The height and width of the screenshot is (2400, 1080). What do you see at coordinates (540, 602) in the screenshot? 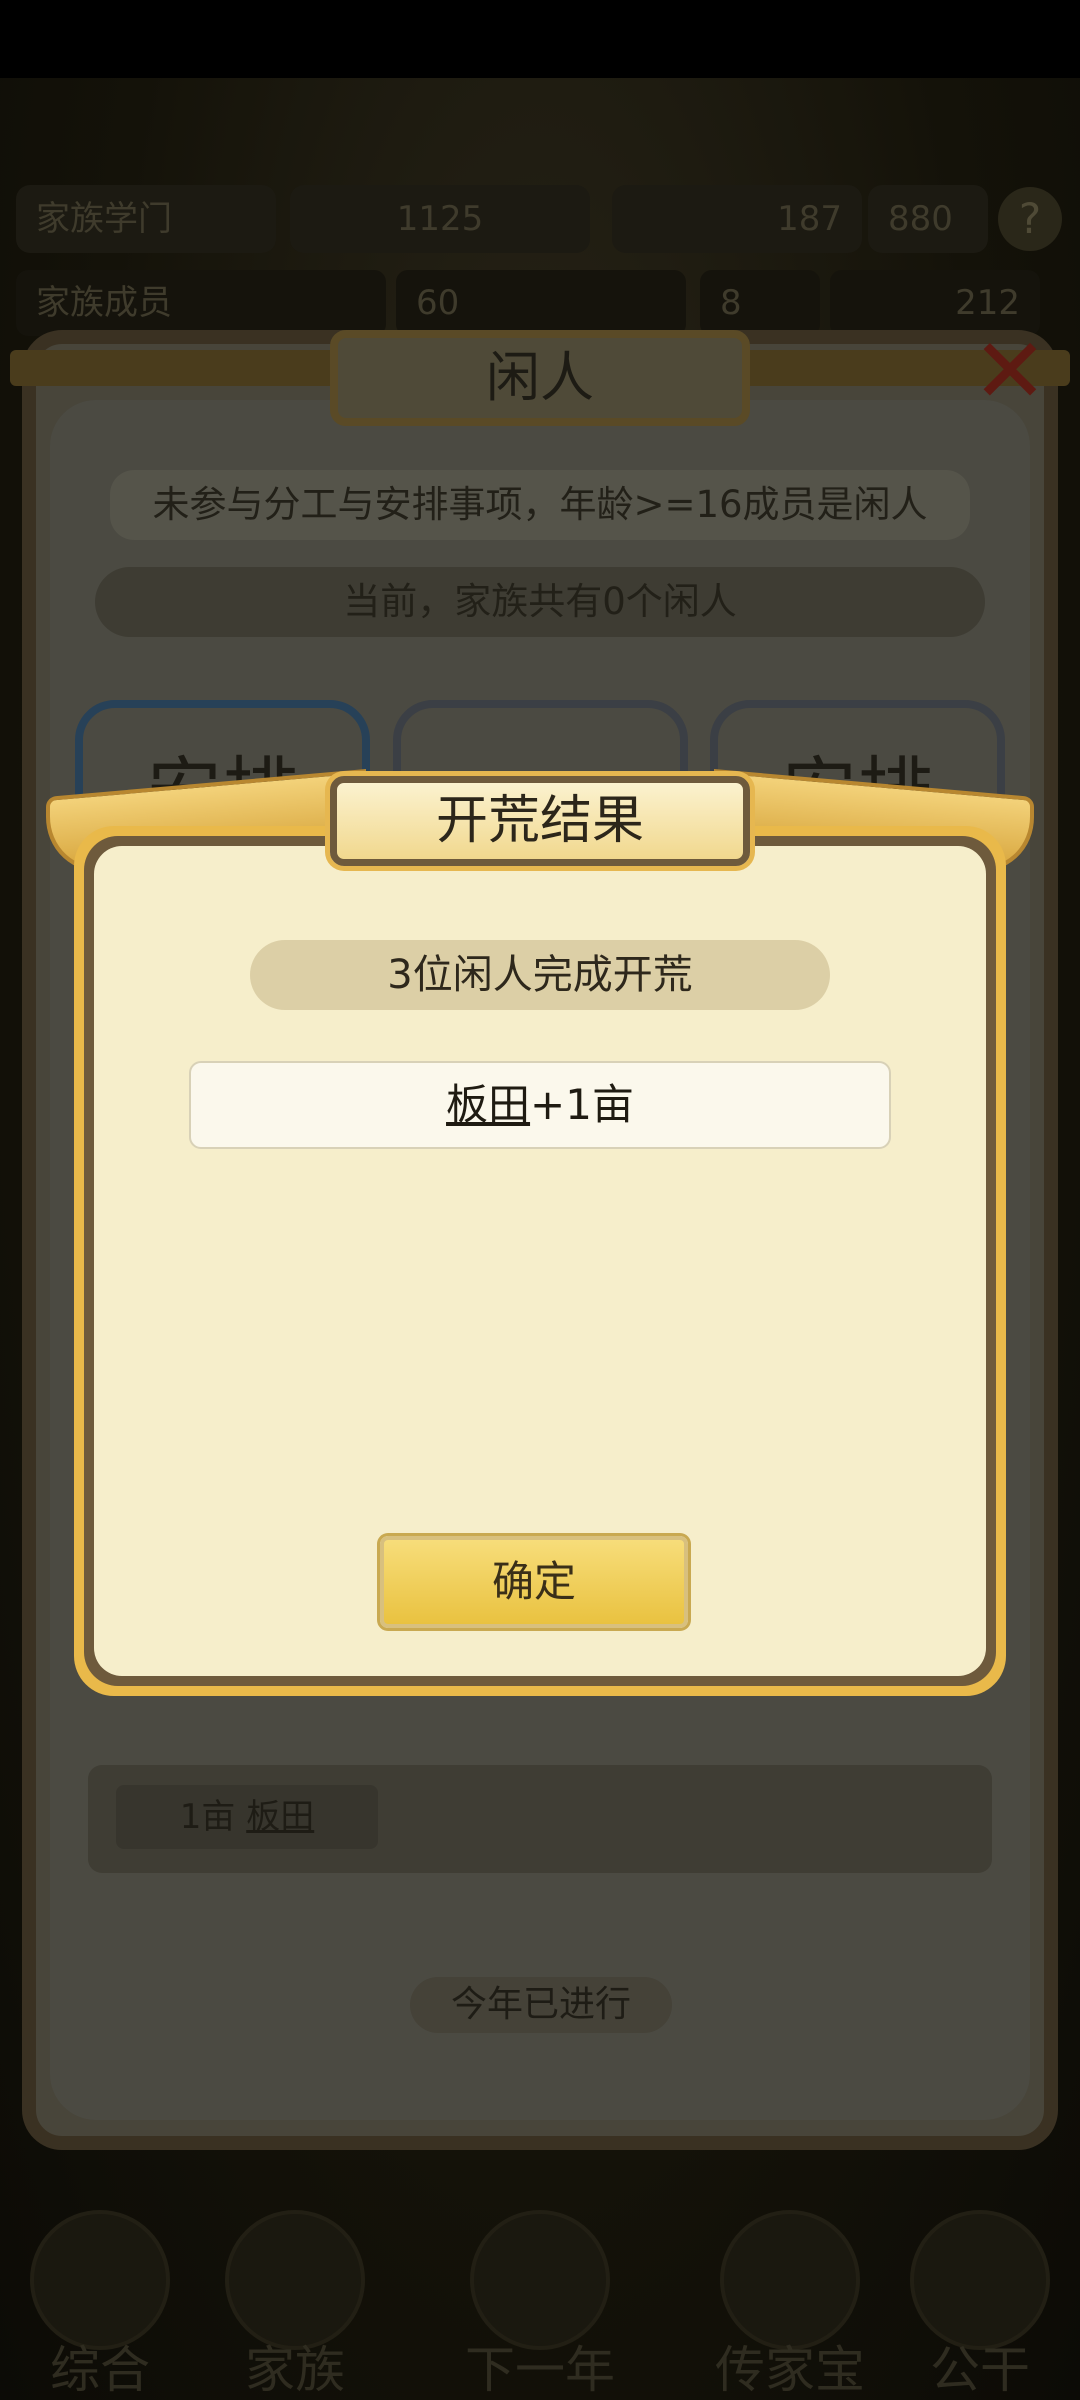
I see `idle-status: 当前，家族共有0个闲人` at bounding box center [540, 602].